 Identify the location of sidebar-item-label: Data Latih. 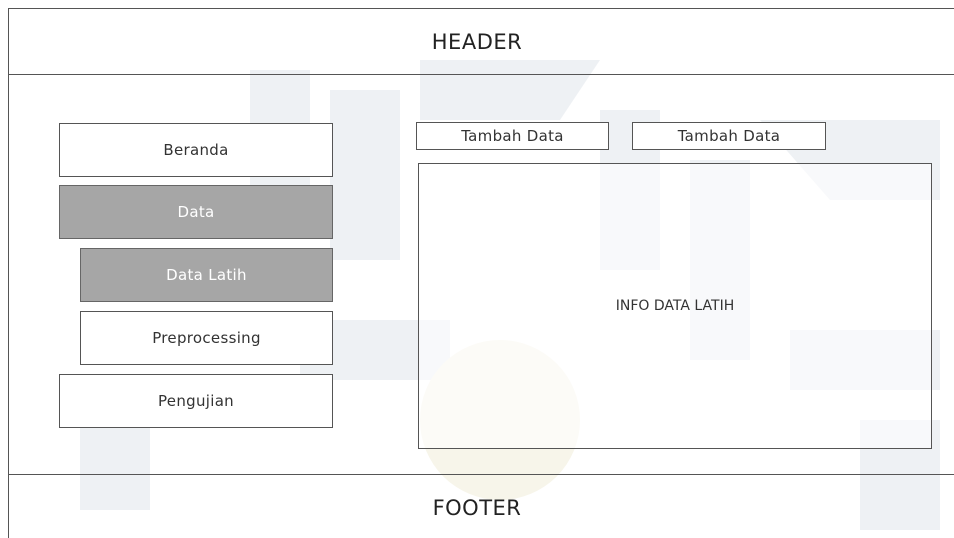
(206, 275).